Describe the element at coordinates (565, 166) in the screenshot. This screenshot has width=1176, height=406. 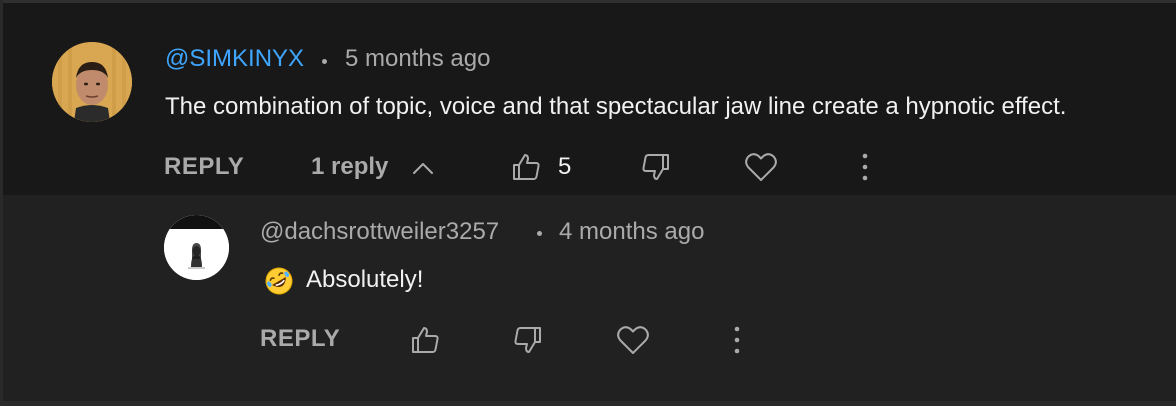
I see `like-count: 5` at that location.